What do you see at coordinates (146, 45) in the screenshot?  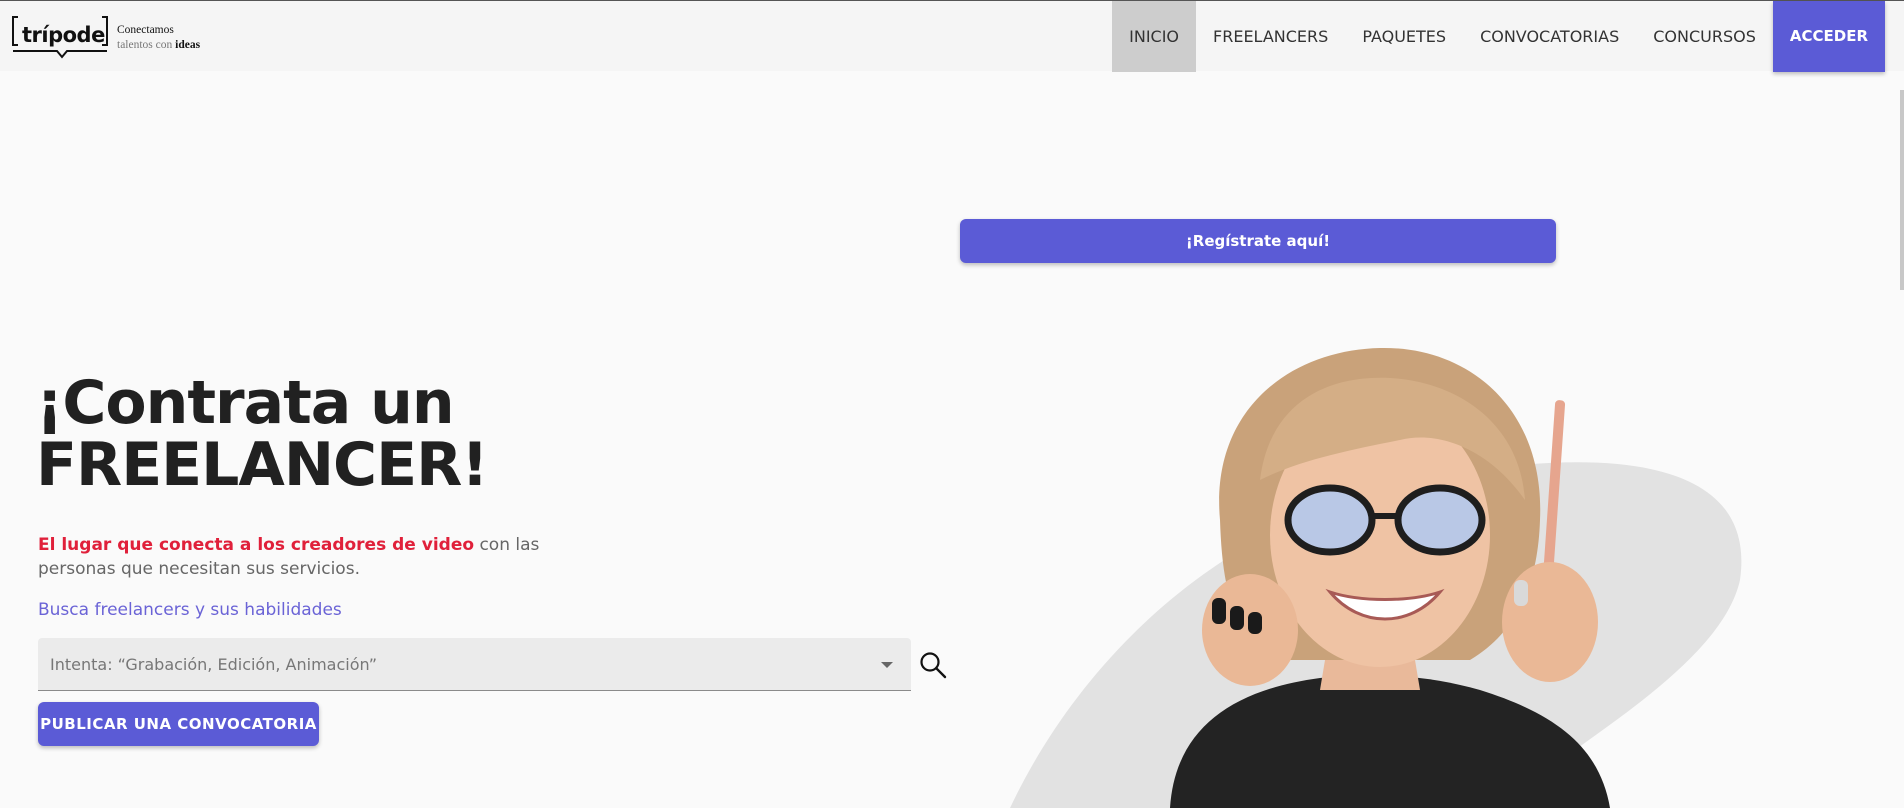 I see `tagline-prefix: talentos con` at bounding box center [146, 45].